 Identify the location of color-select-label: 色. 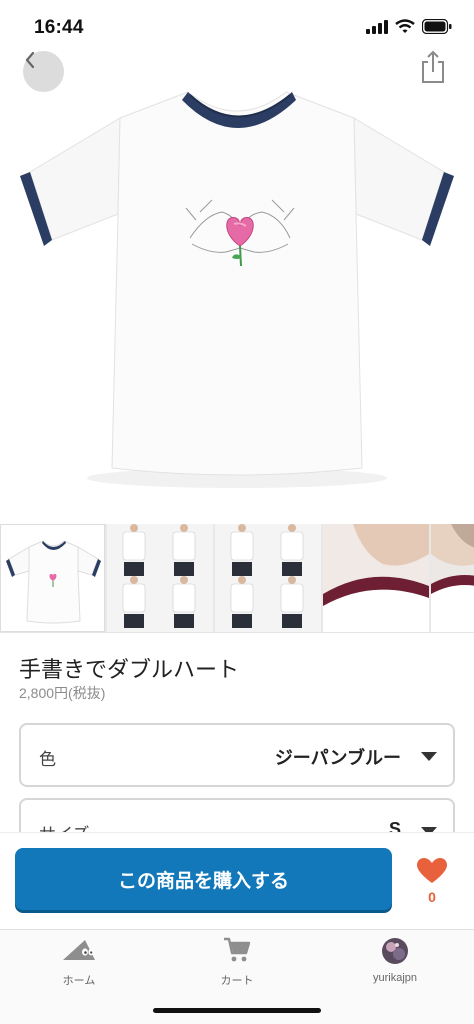
(47, 759).